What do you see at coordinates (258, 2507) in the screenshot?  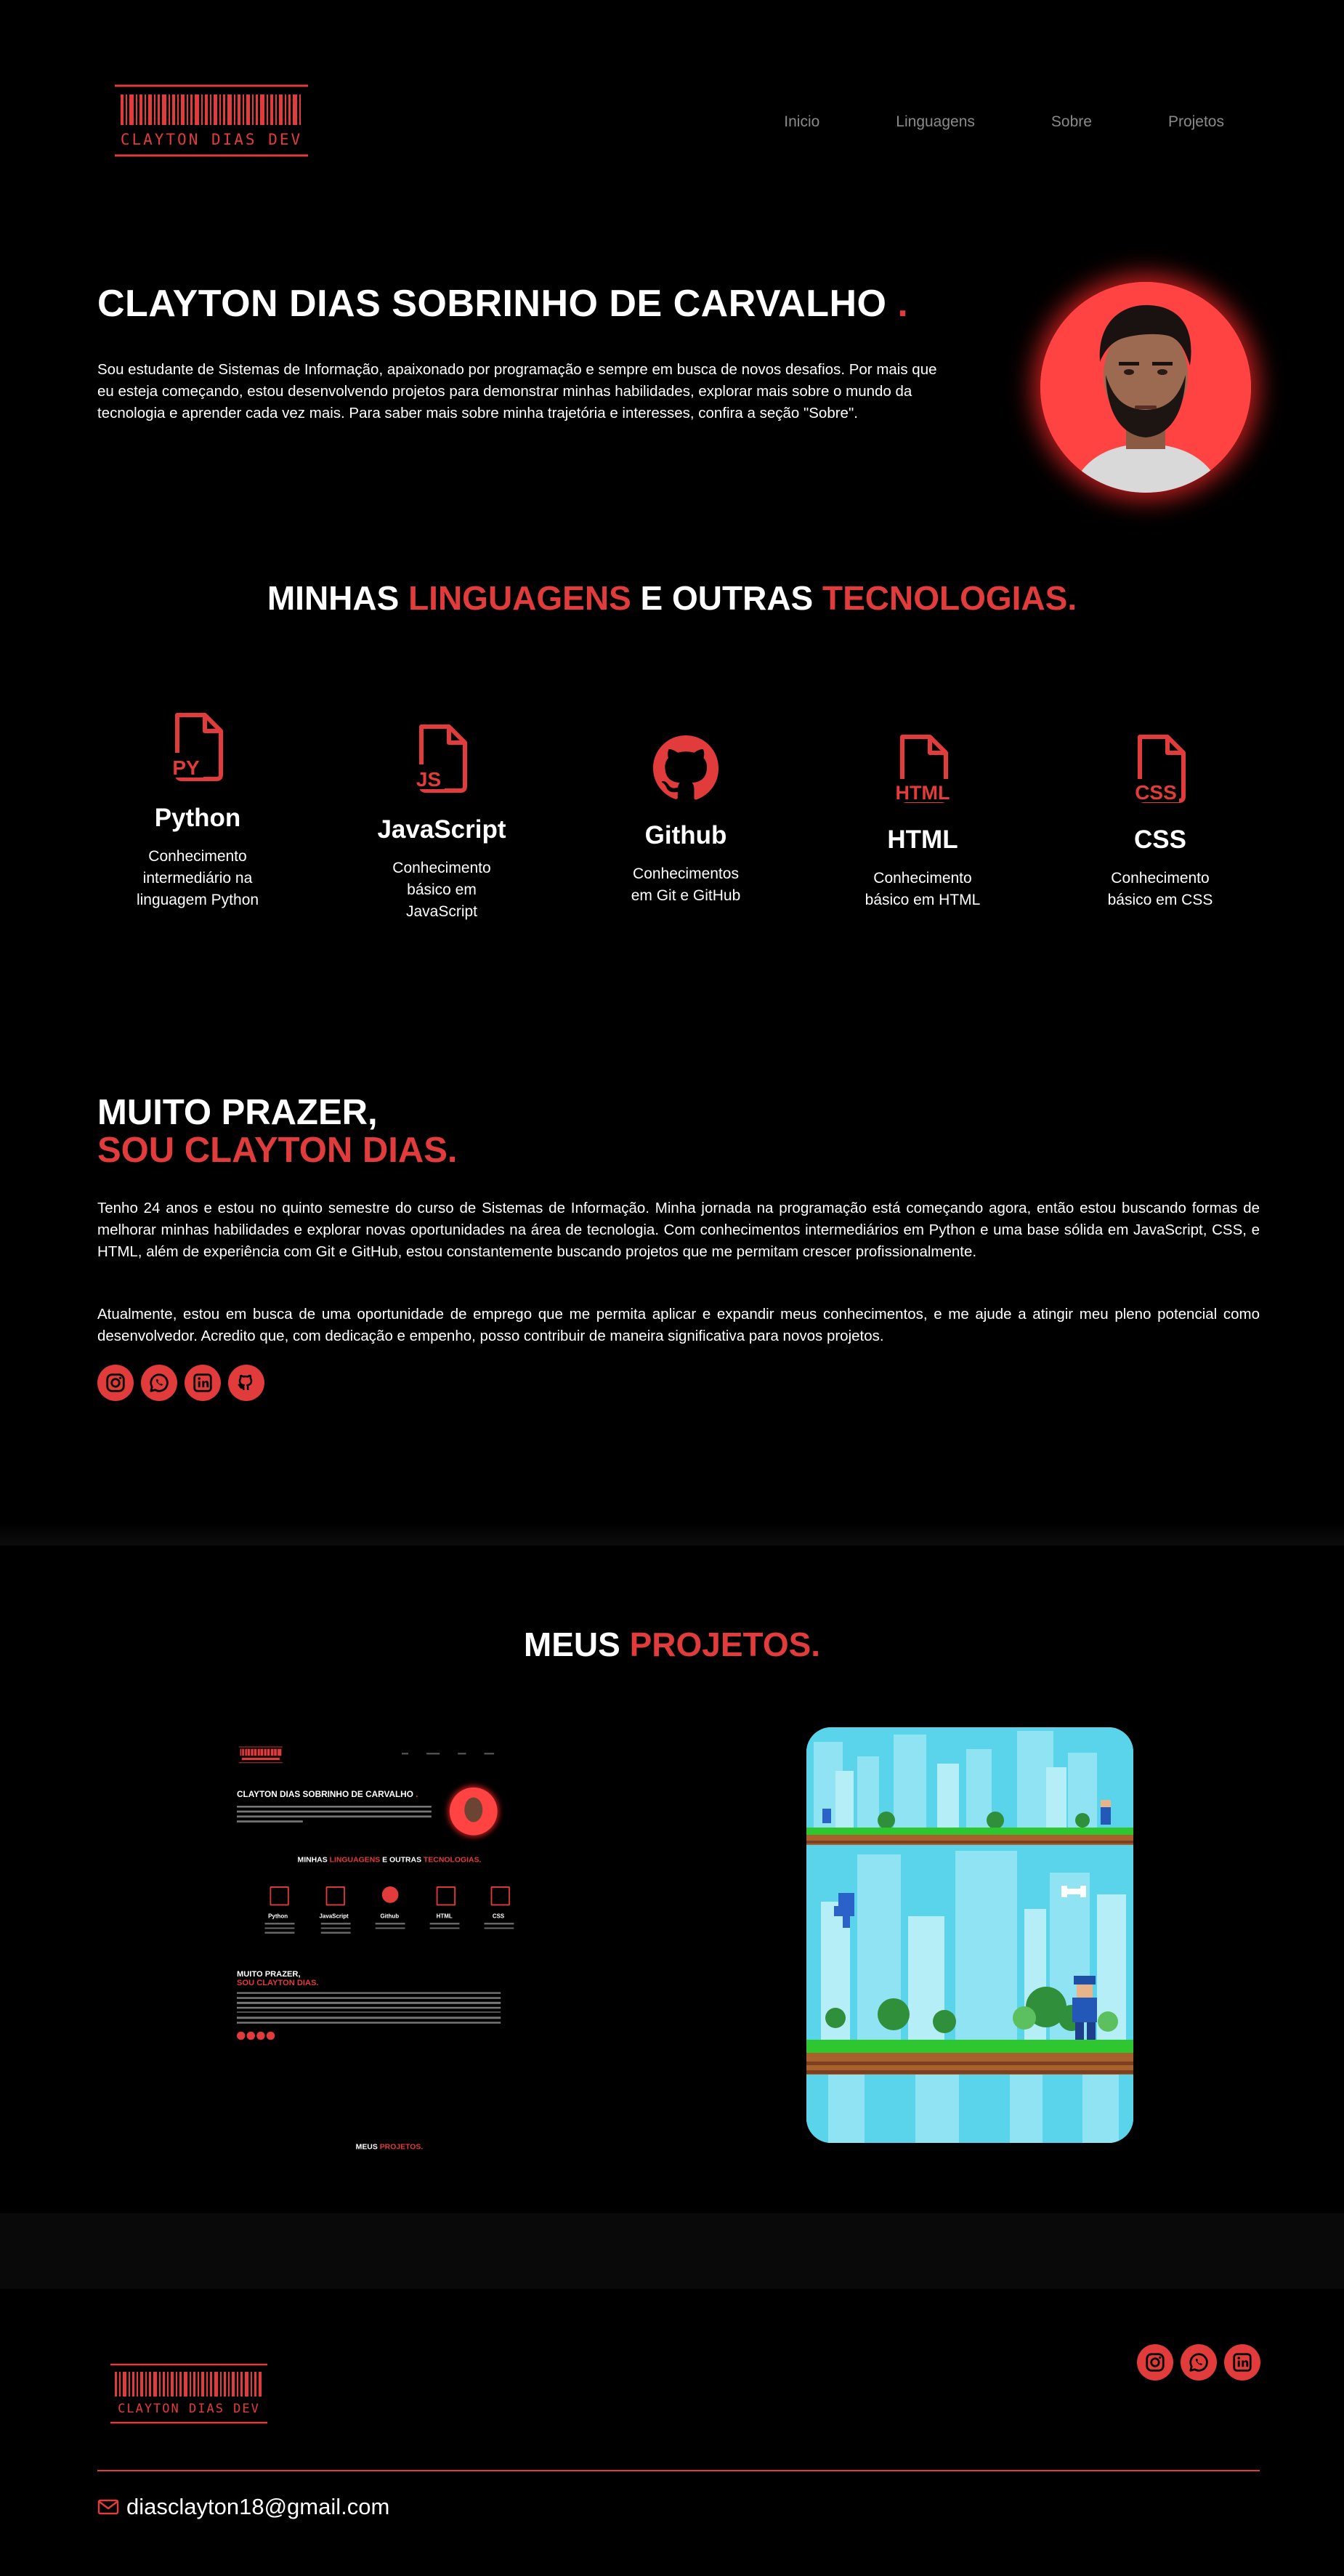 I see `email-address: diasclayton18@gmail.com` at bounding box center [258, 2507].